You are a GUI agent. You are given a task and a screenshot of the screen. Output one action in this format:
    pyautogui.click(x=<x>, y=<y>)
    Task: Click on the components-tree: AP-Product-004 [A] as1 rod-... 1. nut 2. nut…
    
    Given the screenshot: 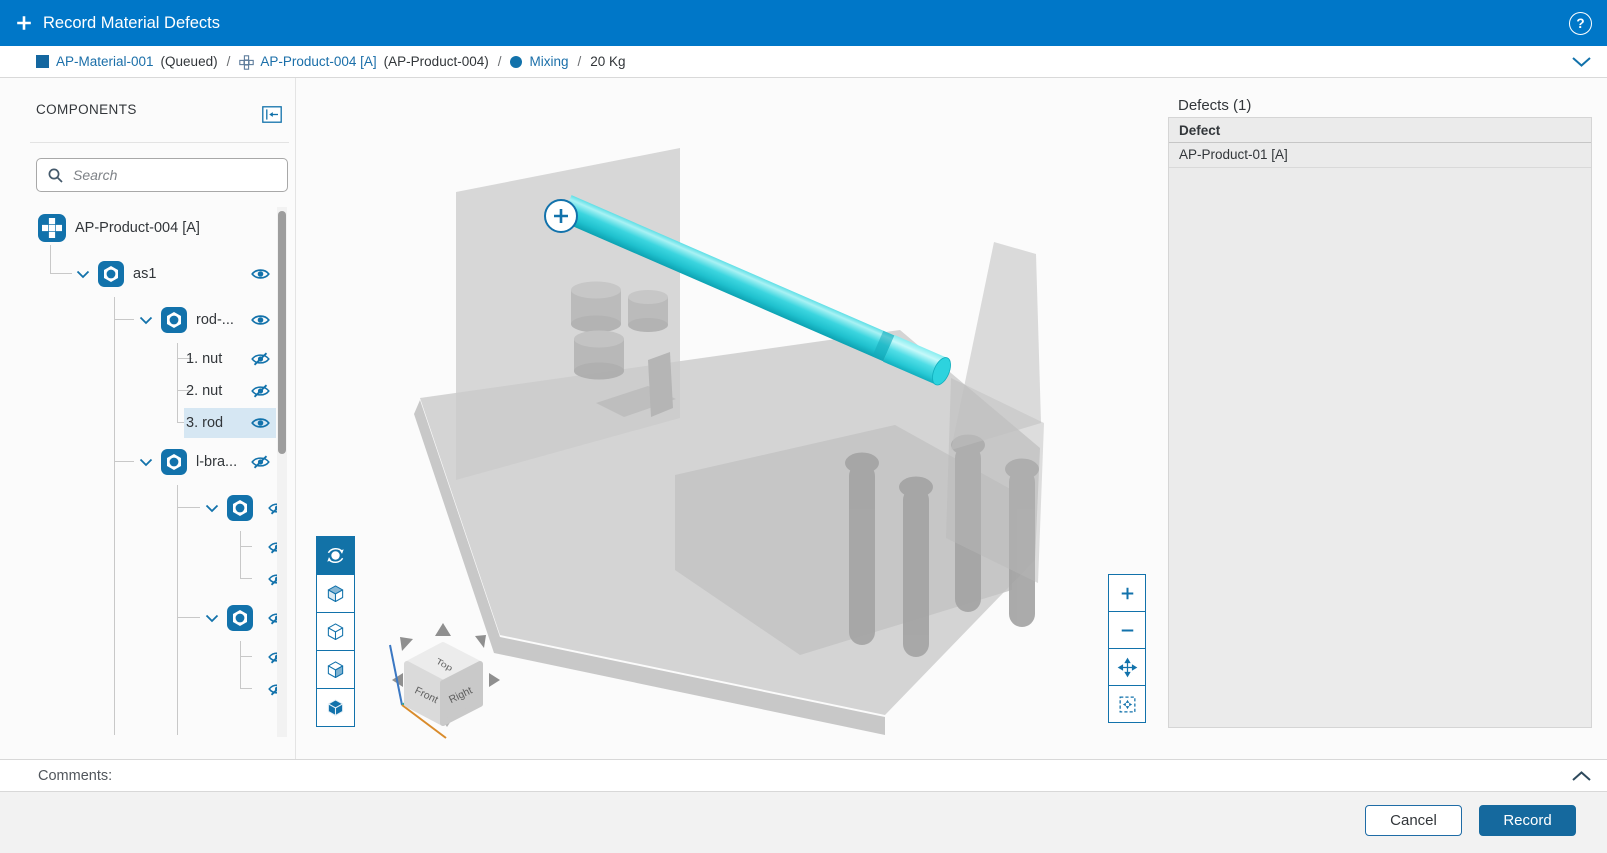 What is the action you would take?
    pyautogui.click(x=147, y=482)
    